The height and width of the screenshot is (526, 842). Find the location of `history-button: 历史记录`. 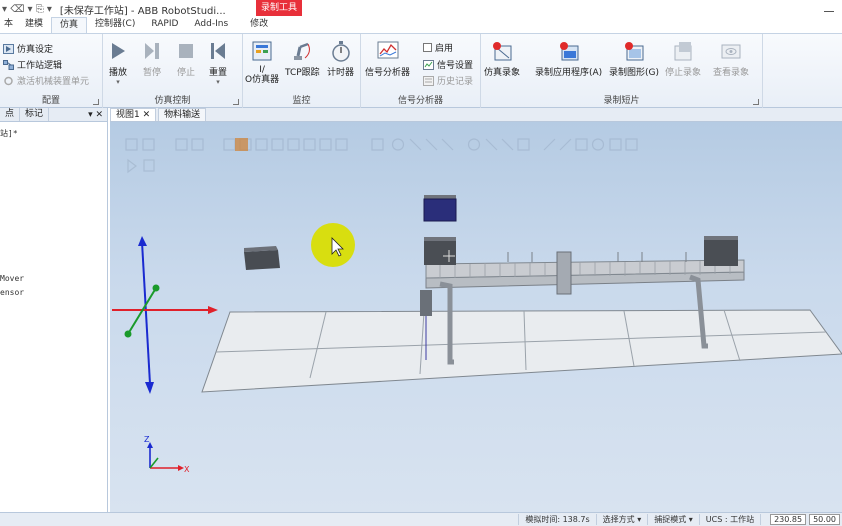

history-button: 历史记录 is located at coordinates (448, 80).